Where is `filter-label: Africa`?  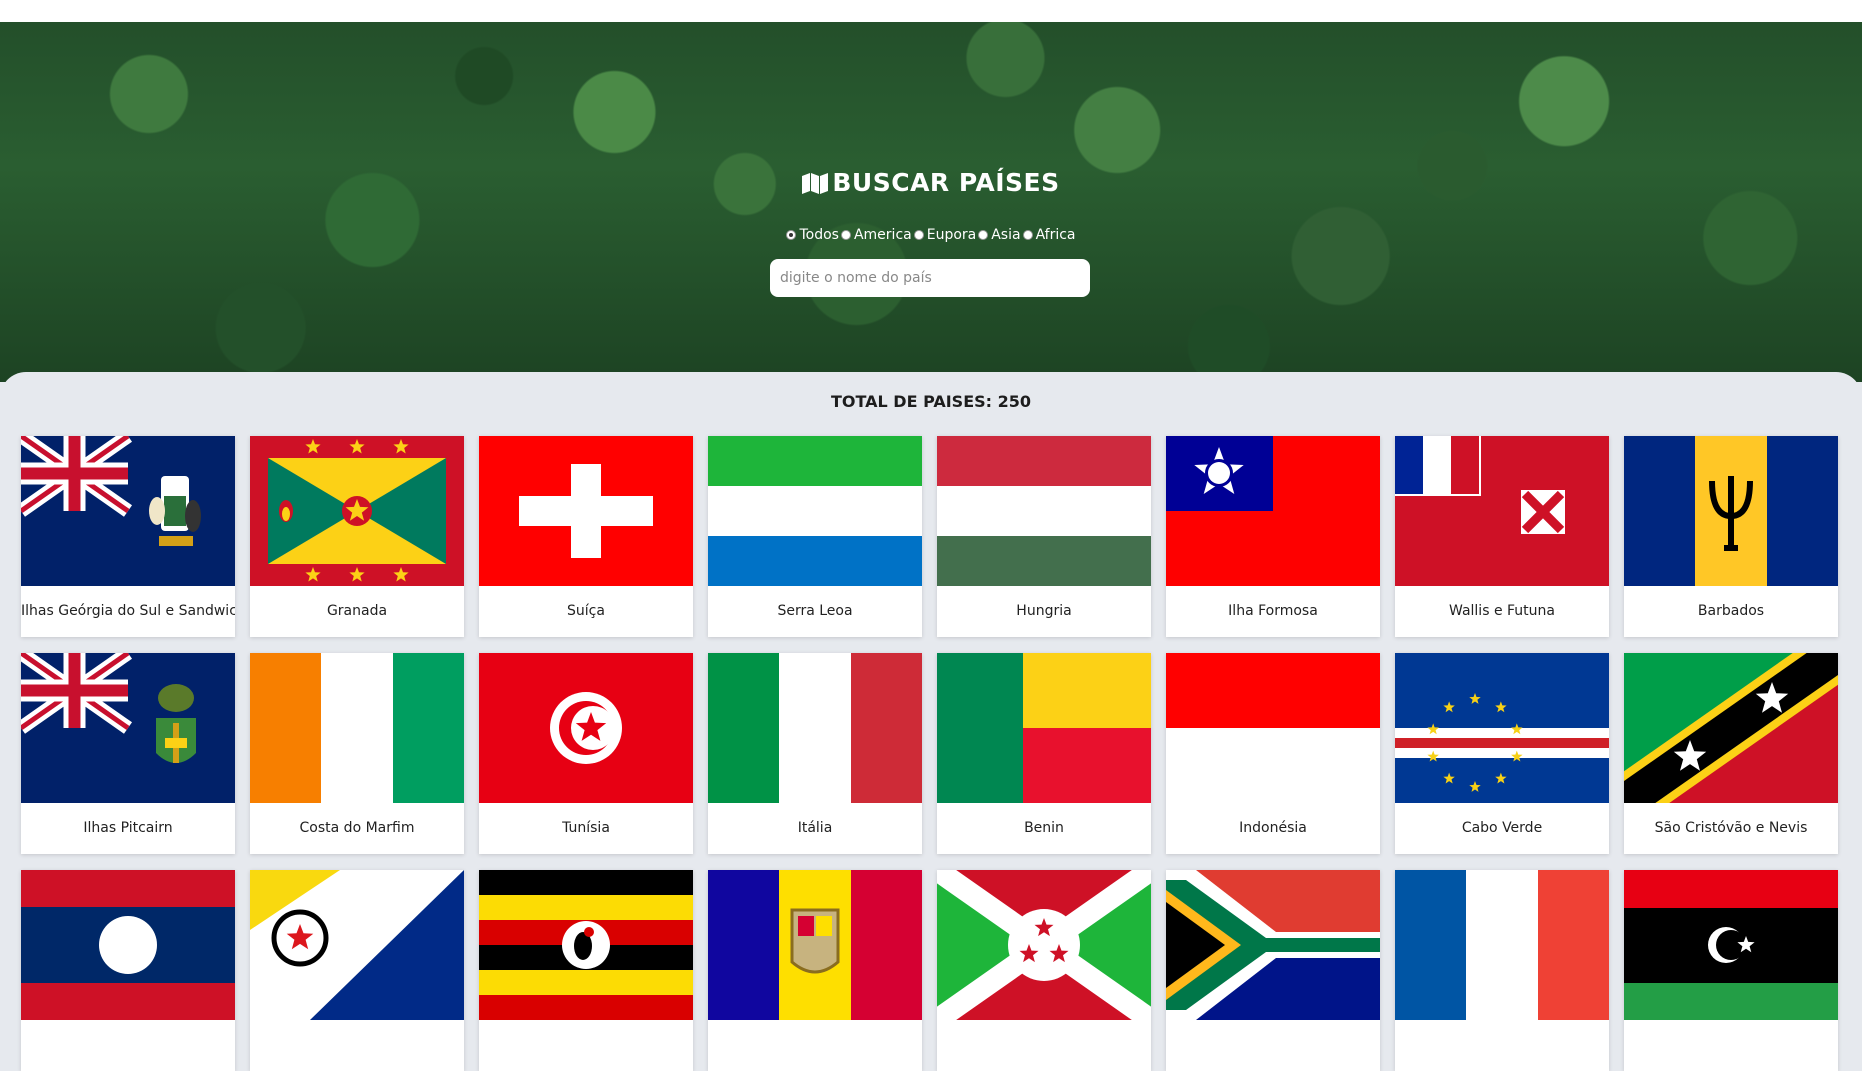
filter-label: Africa is located at coordinates (1055, 235).